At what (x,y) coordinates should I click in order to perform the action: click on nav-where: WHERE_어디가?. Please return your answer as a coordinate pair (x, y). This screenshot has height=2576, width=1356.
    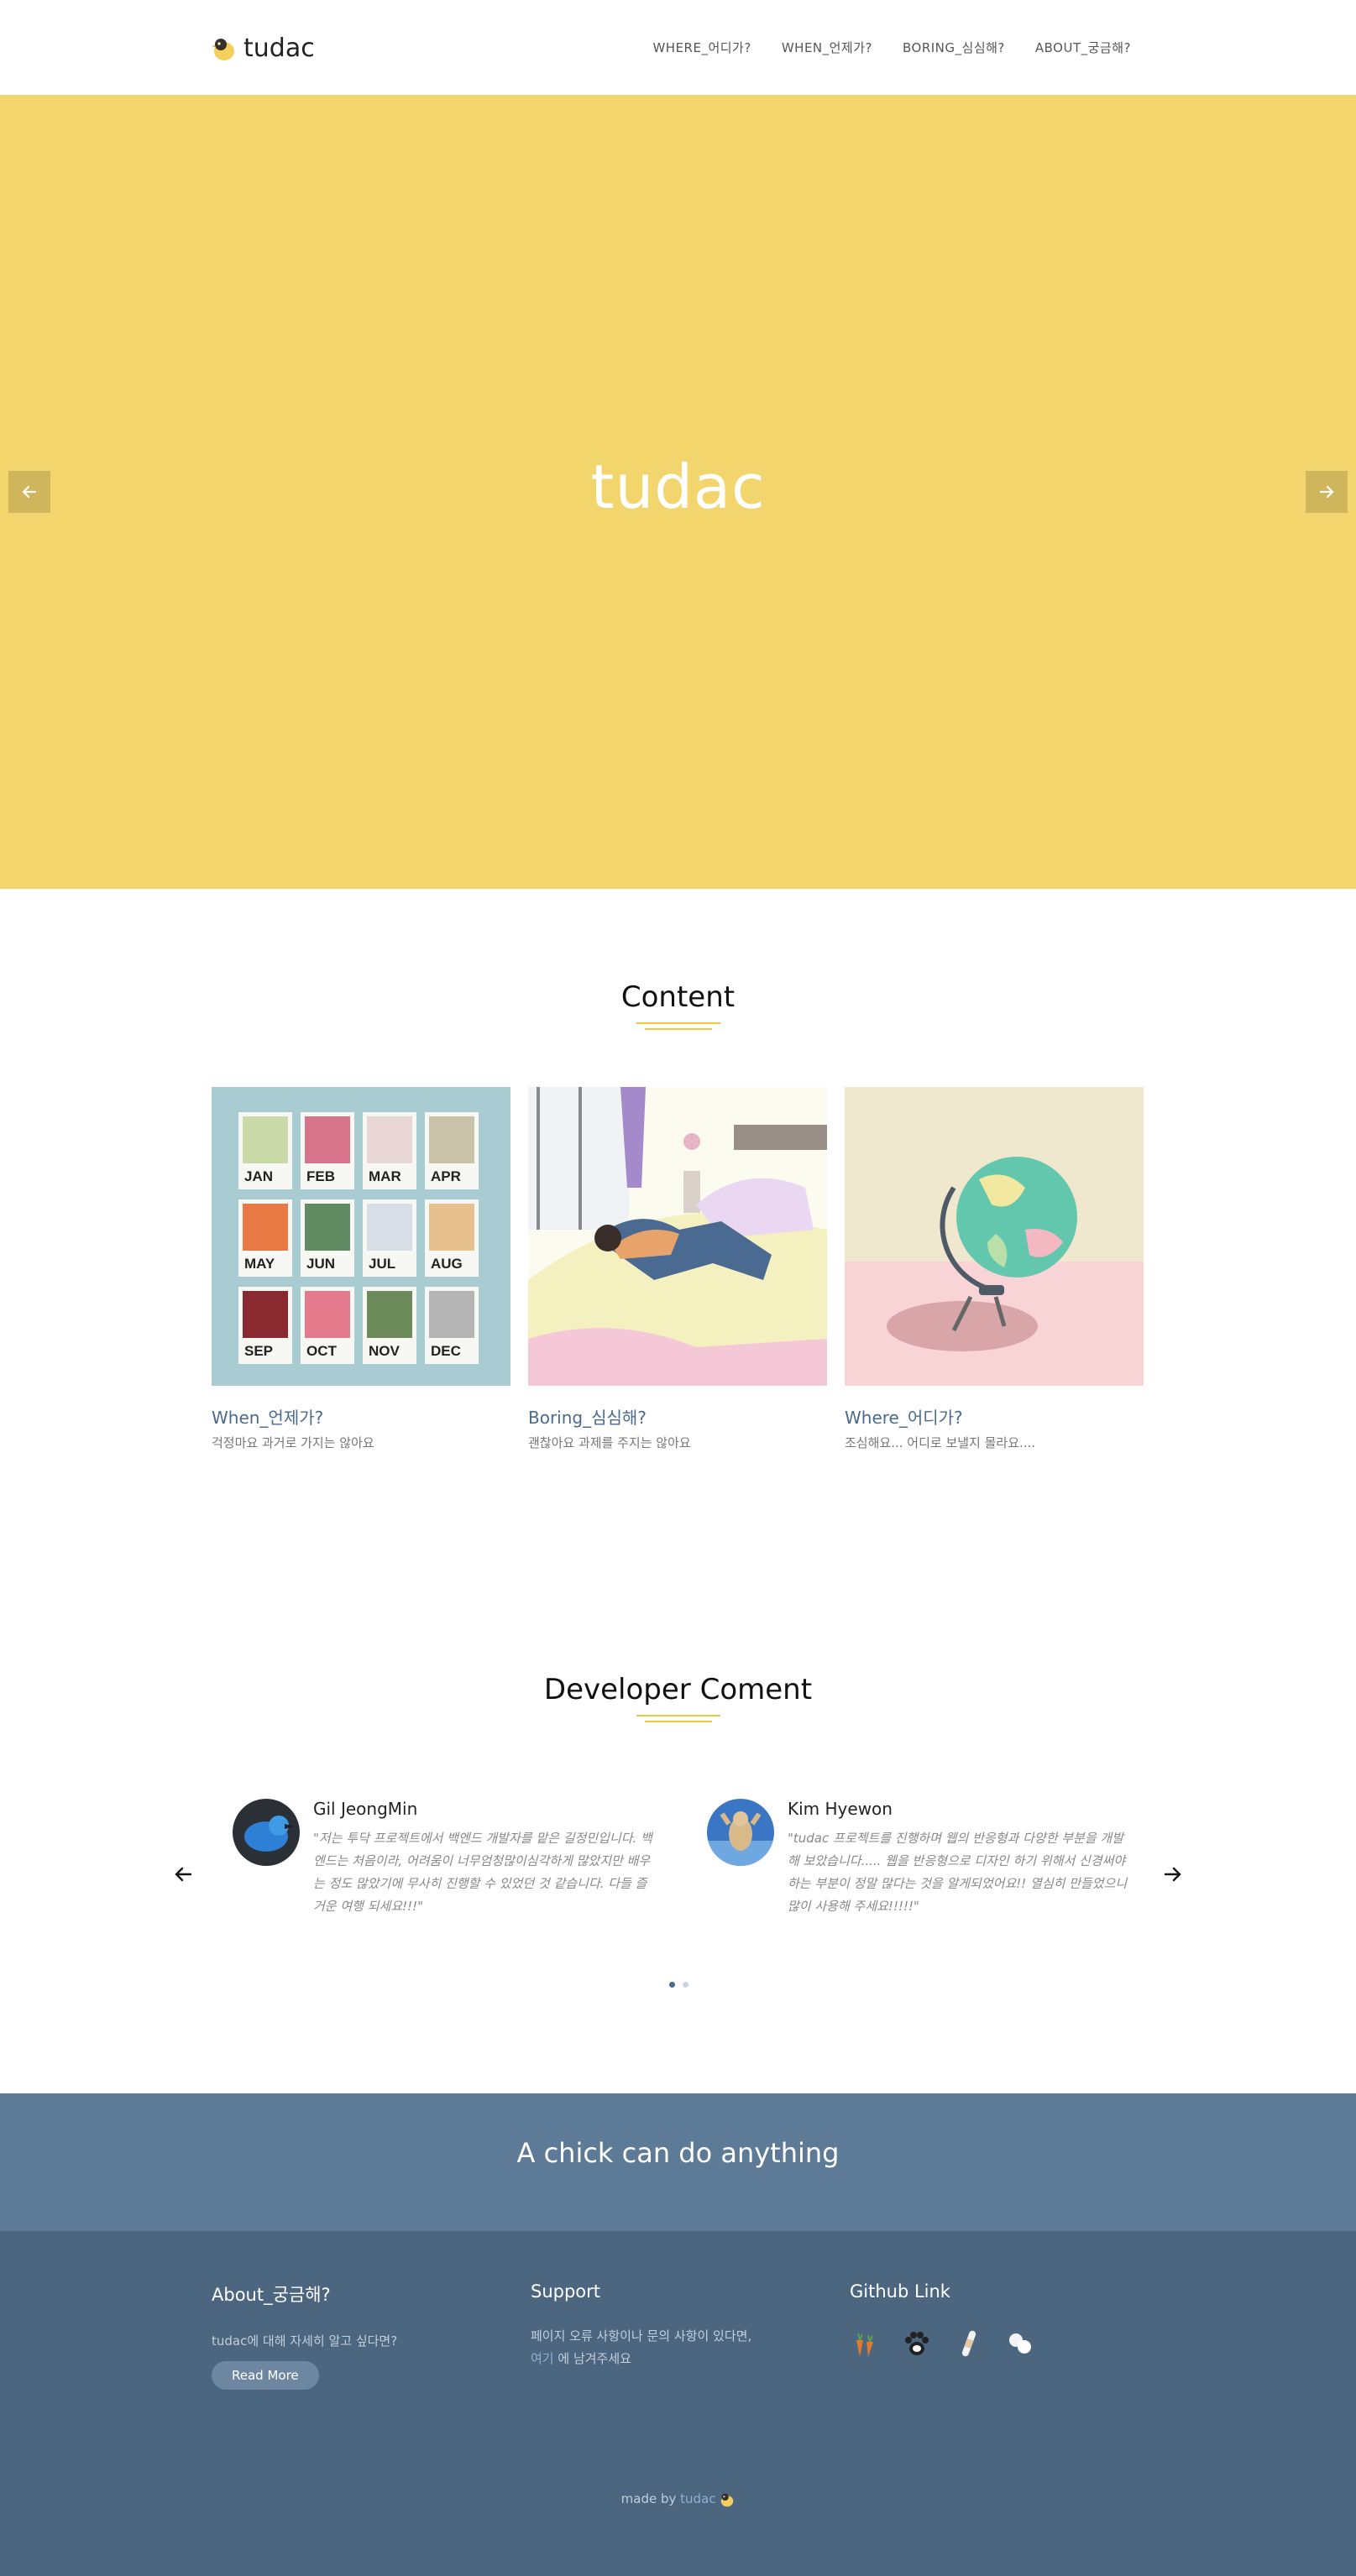
    Looking at the image, I should click on (701, 47).